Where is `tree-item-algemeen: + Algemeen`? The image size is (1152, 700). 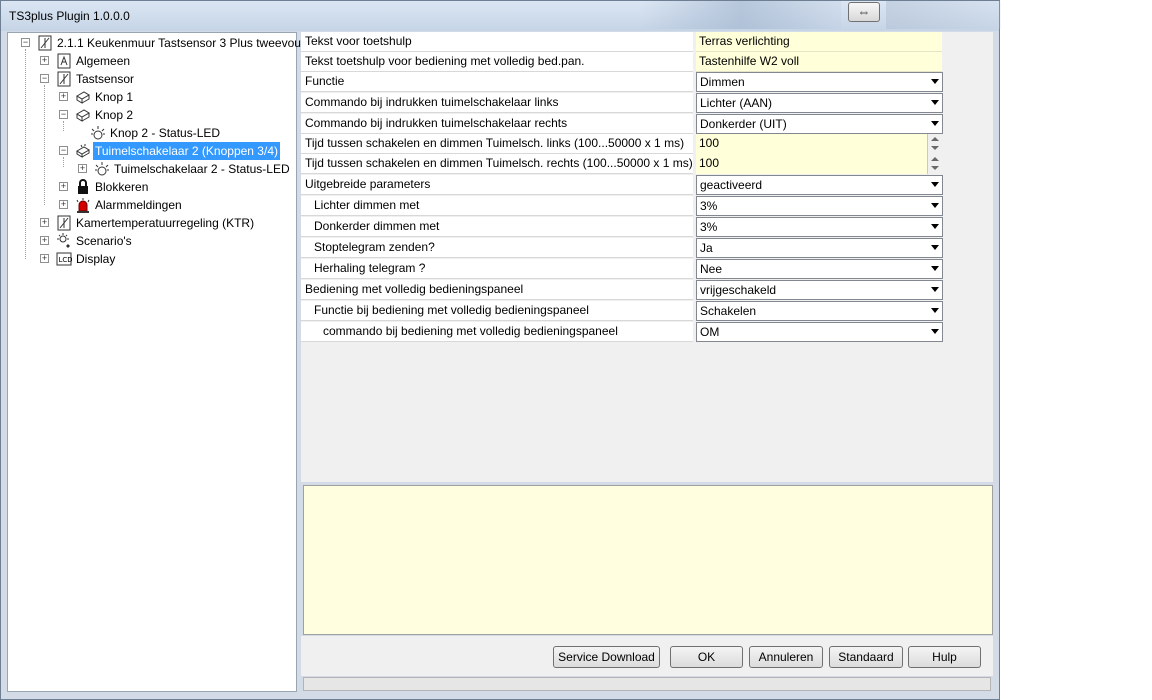
tree-item-algemeen: + Algemeen is located at coordinates (160, 61).